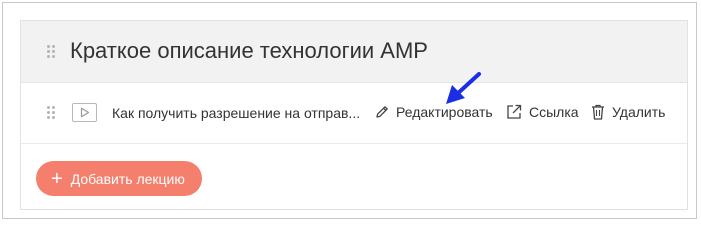  What do you see at coordinates (554, 112) in the screenshot?
I see `link-button-label: Ссылка` at bounding box center [554, 112].